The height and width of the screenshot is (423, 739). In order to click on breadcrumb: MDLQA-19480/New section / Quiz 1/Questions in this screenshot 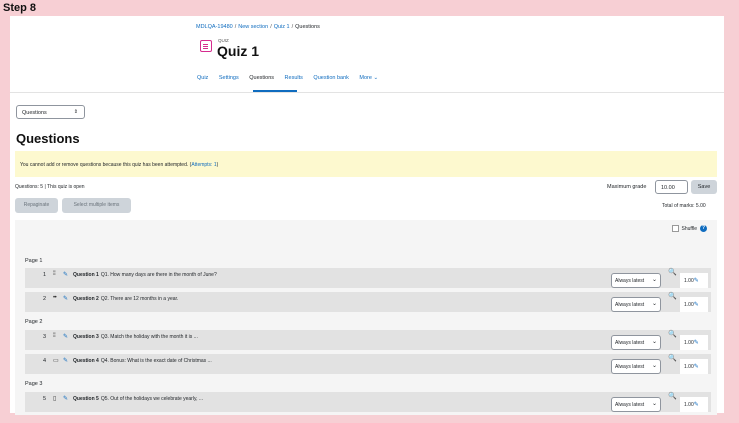, I will do `click(258, 27)`.